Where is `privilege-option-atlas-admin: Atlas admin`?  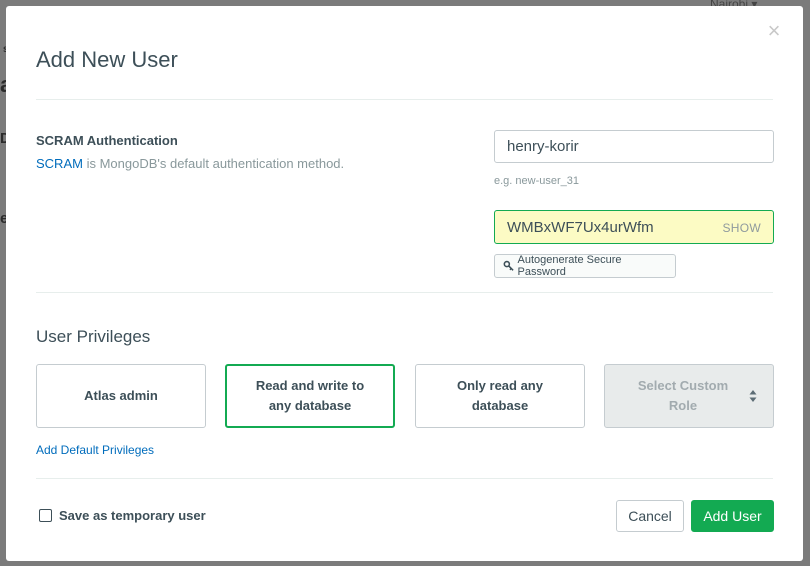 privilege-option-atlas-admin: Atlas admin is located at coordinates (121, 396).